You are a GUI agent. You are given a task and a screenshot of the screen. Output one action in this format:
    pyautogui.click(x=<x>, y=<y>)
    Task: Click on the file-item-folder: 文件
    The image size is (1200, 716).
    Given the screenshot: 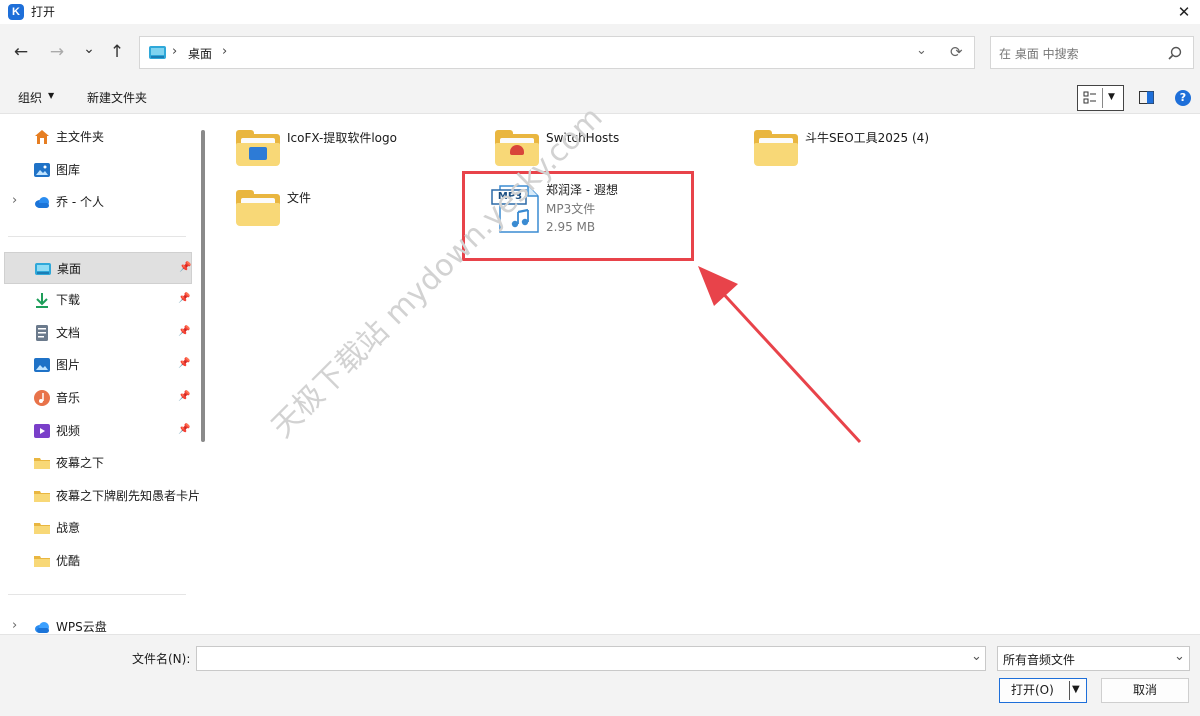 What is the action you would take?
    pyautogui.click(x=349, y=214)
    